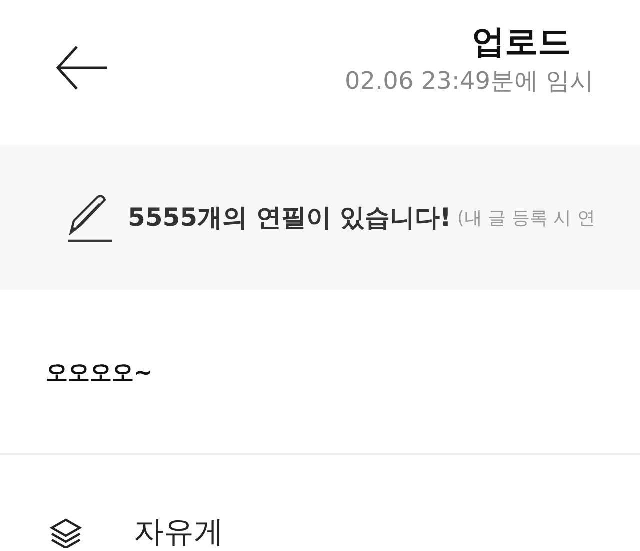  Describe the element at coordinates (290, 218) in the screenshot. I see `pencil-count-text: 5555개의 연필이 있습니다!` at that location.